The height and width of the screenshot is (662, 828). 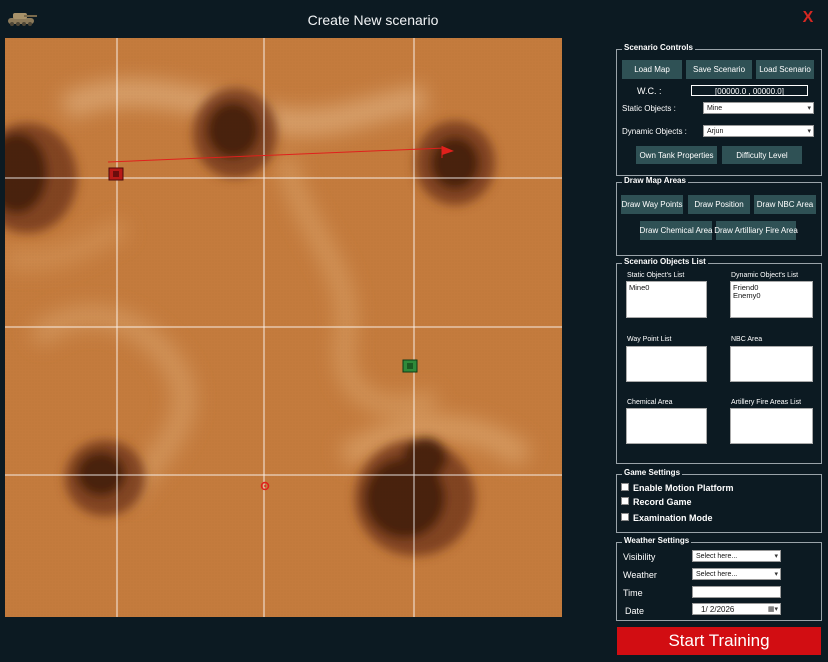 What do you see at coordinates (758, 108) in the screenshot?
I see `static-objects-select: Mine ▾` at bounding box center [758, 108].